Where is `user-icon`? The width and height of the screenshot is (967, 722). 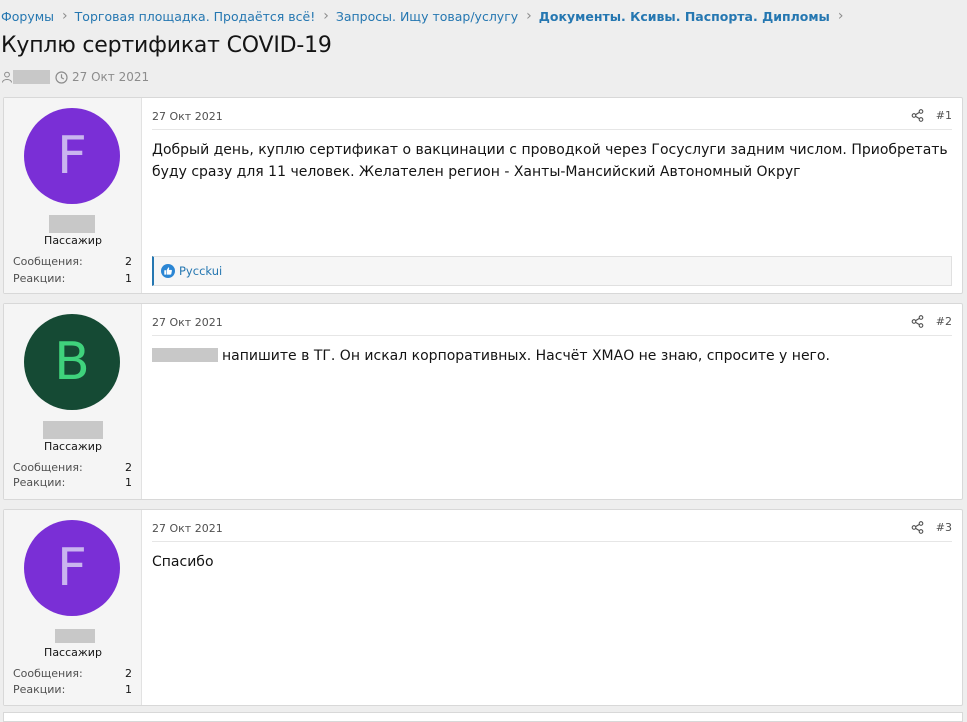
user-icon is located at coordinates (7, 77).